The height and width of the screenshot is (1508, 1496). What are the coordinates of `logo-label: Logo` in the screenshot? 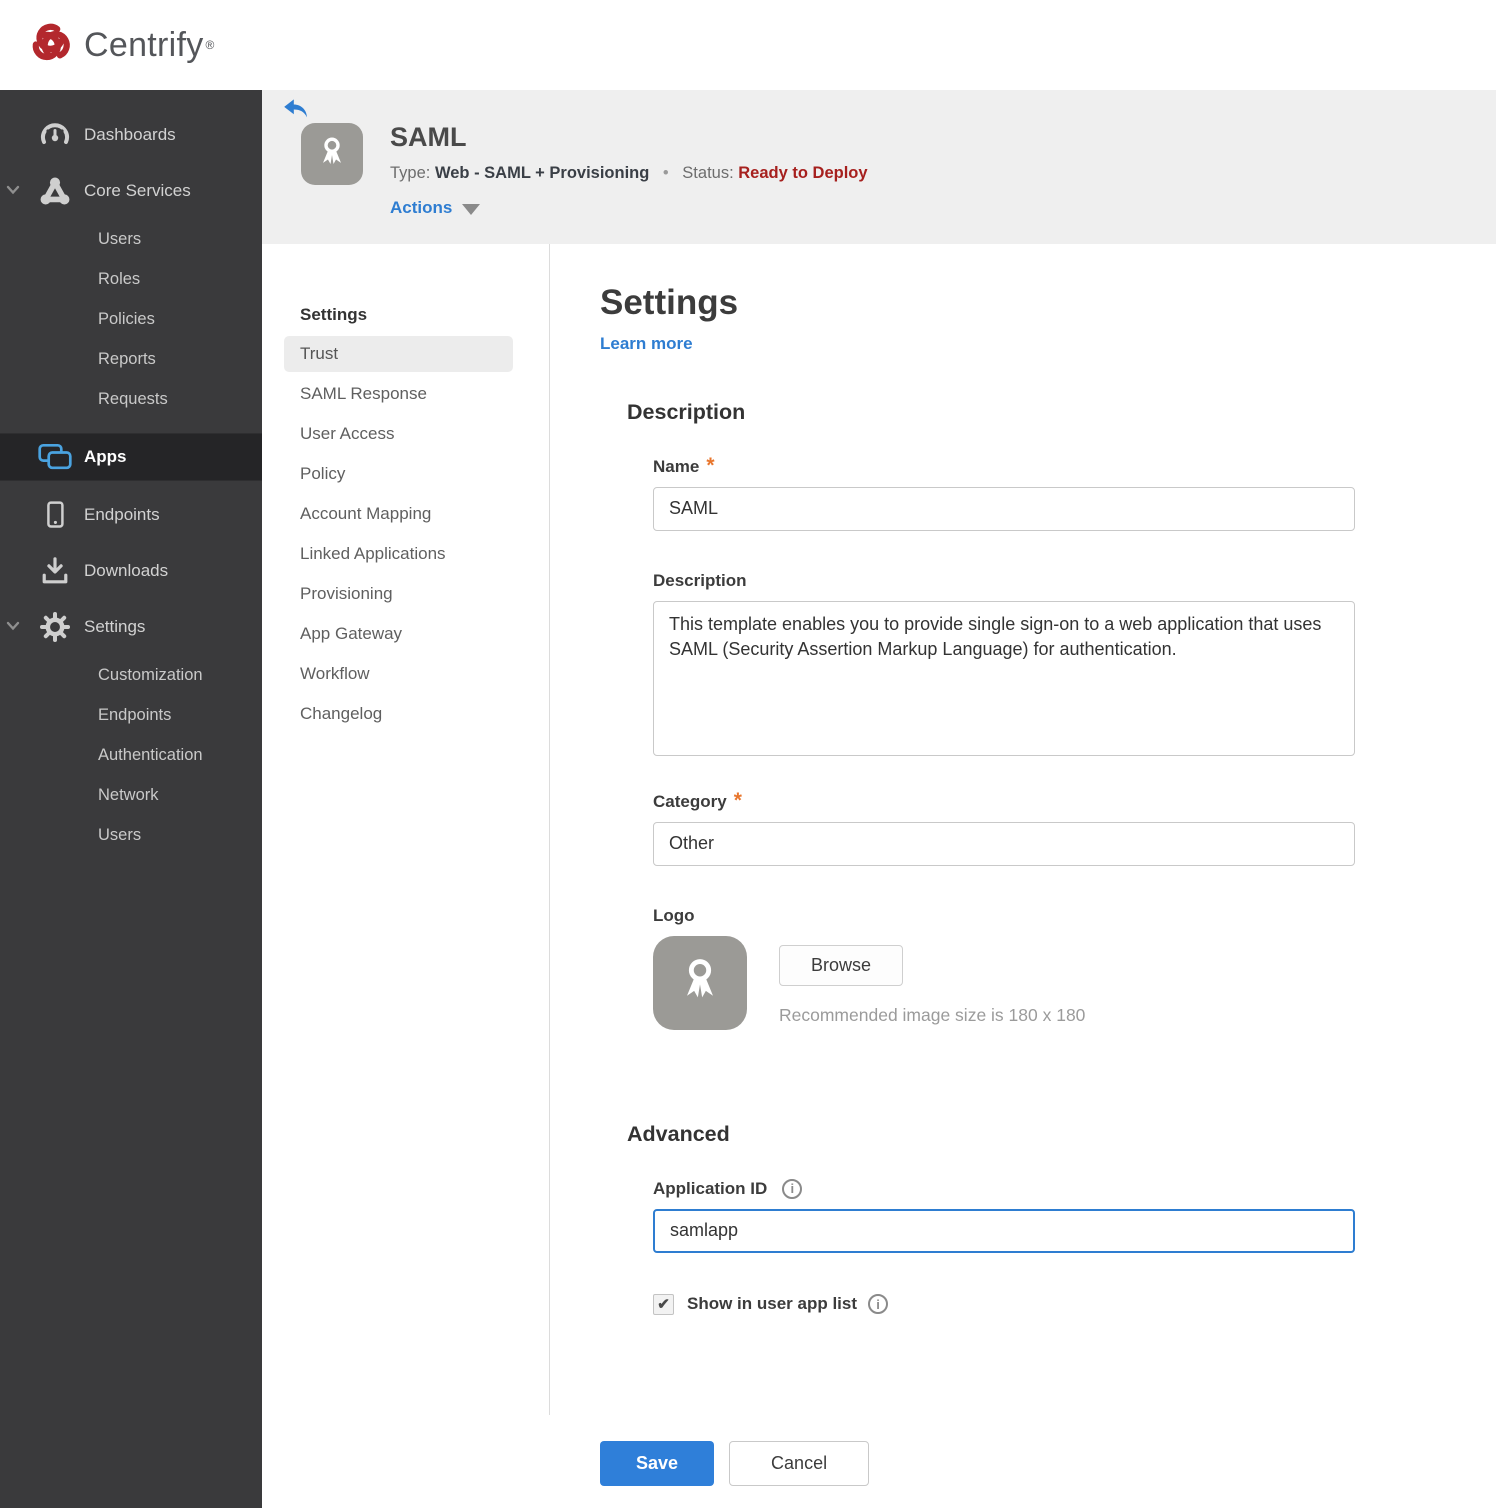 It's located at (674, 915).